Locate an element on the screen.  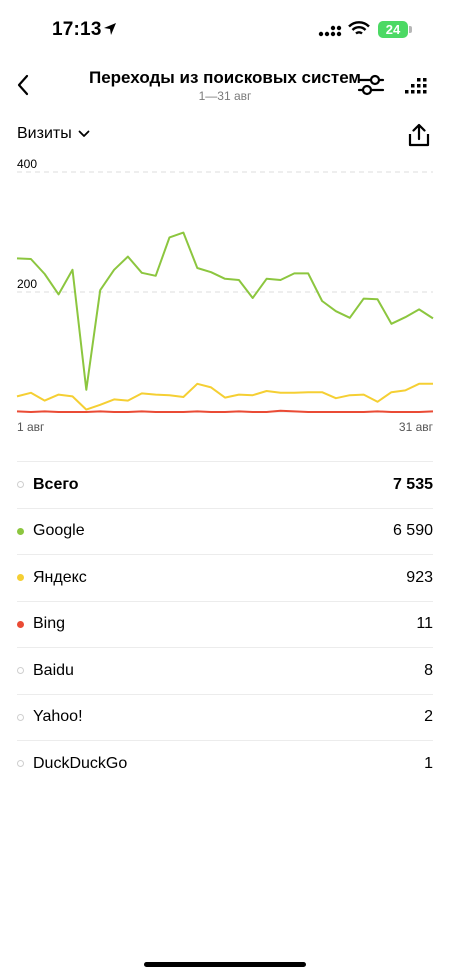
legend-value: 7 535 is located at coordinates (412, 484).